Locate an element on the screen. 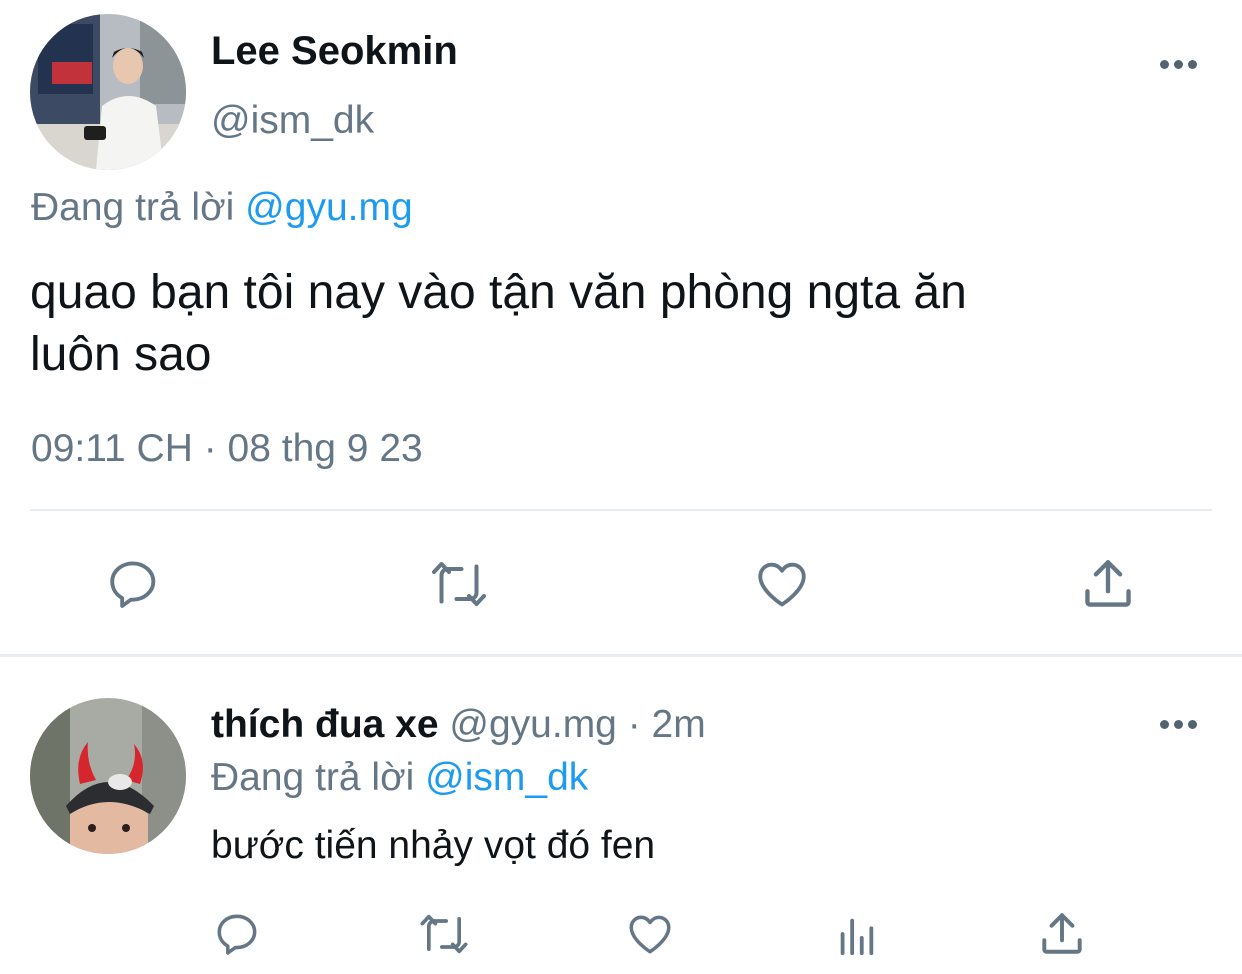 Image resolution: width=1242 pixels, height=974 pixels. like-button is located at coordinates (782, 584).